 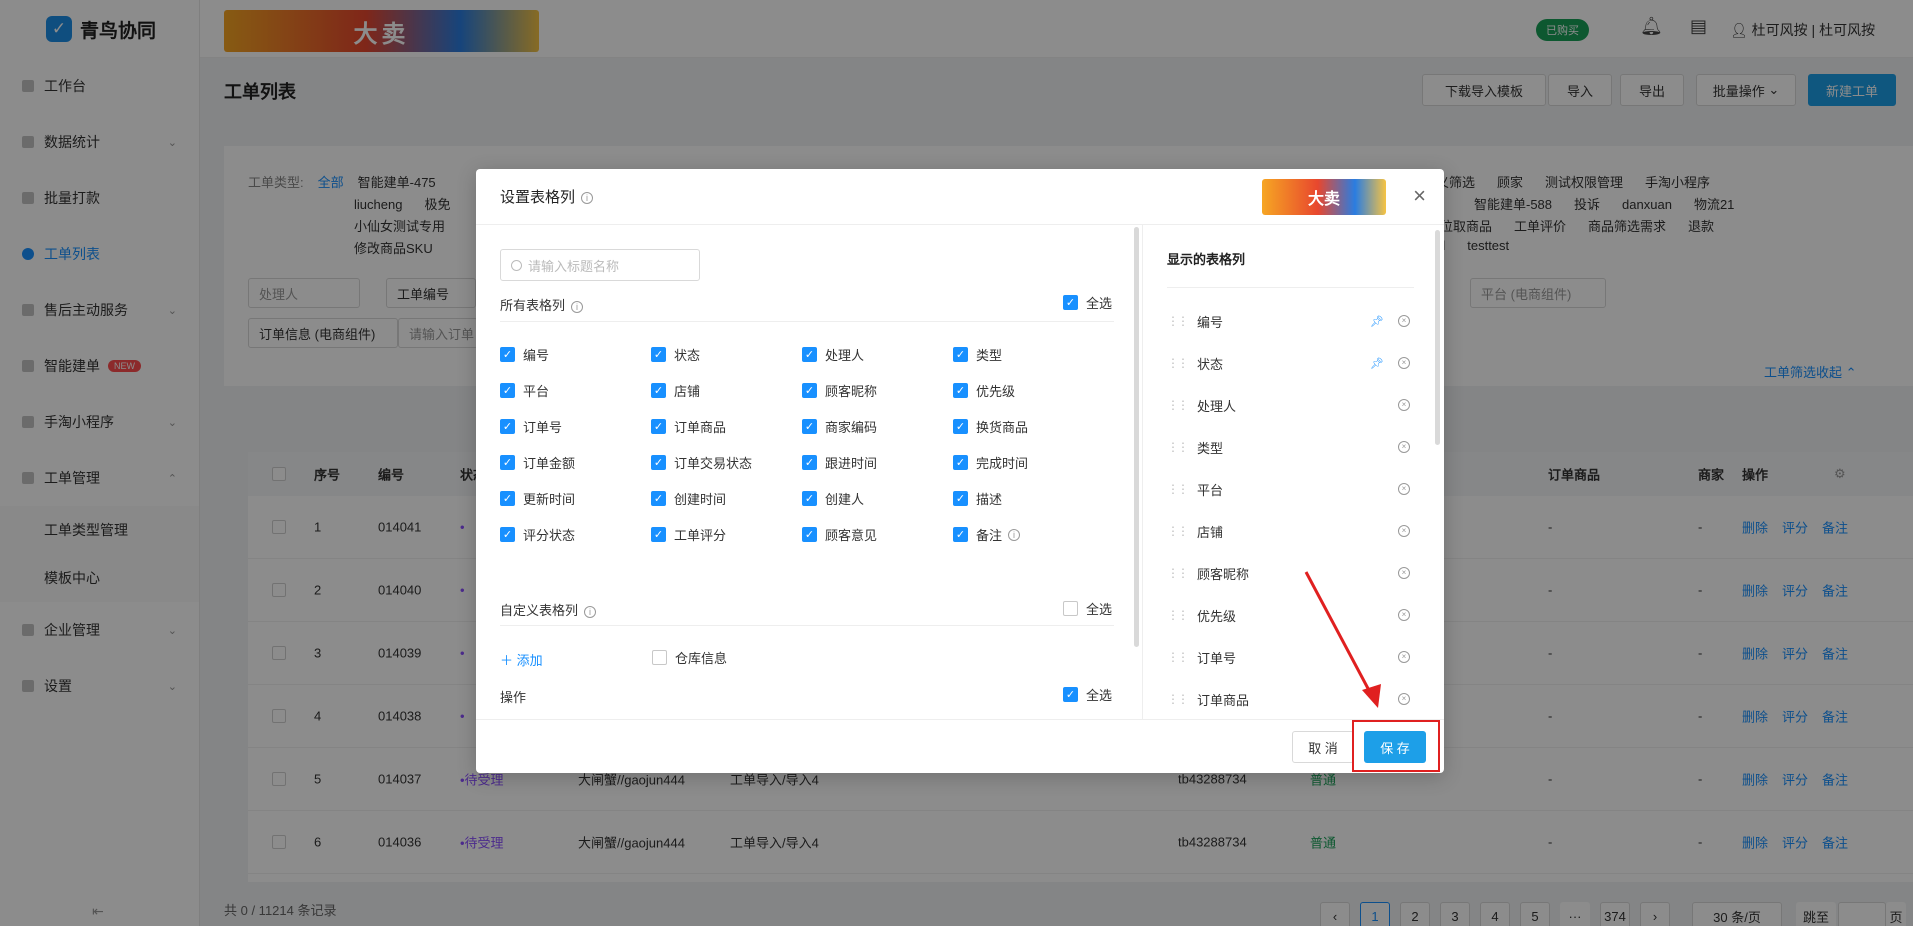 I want to click on all-columns-select-all: ✓ 全选, so click(x=1087, y=302).